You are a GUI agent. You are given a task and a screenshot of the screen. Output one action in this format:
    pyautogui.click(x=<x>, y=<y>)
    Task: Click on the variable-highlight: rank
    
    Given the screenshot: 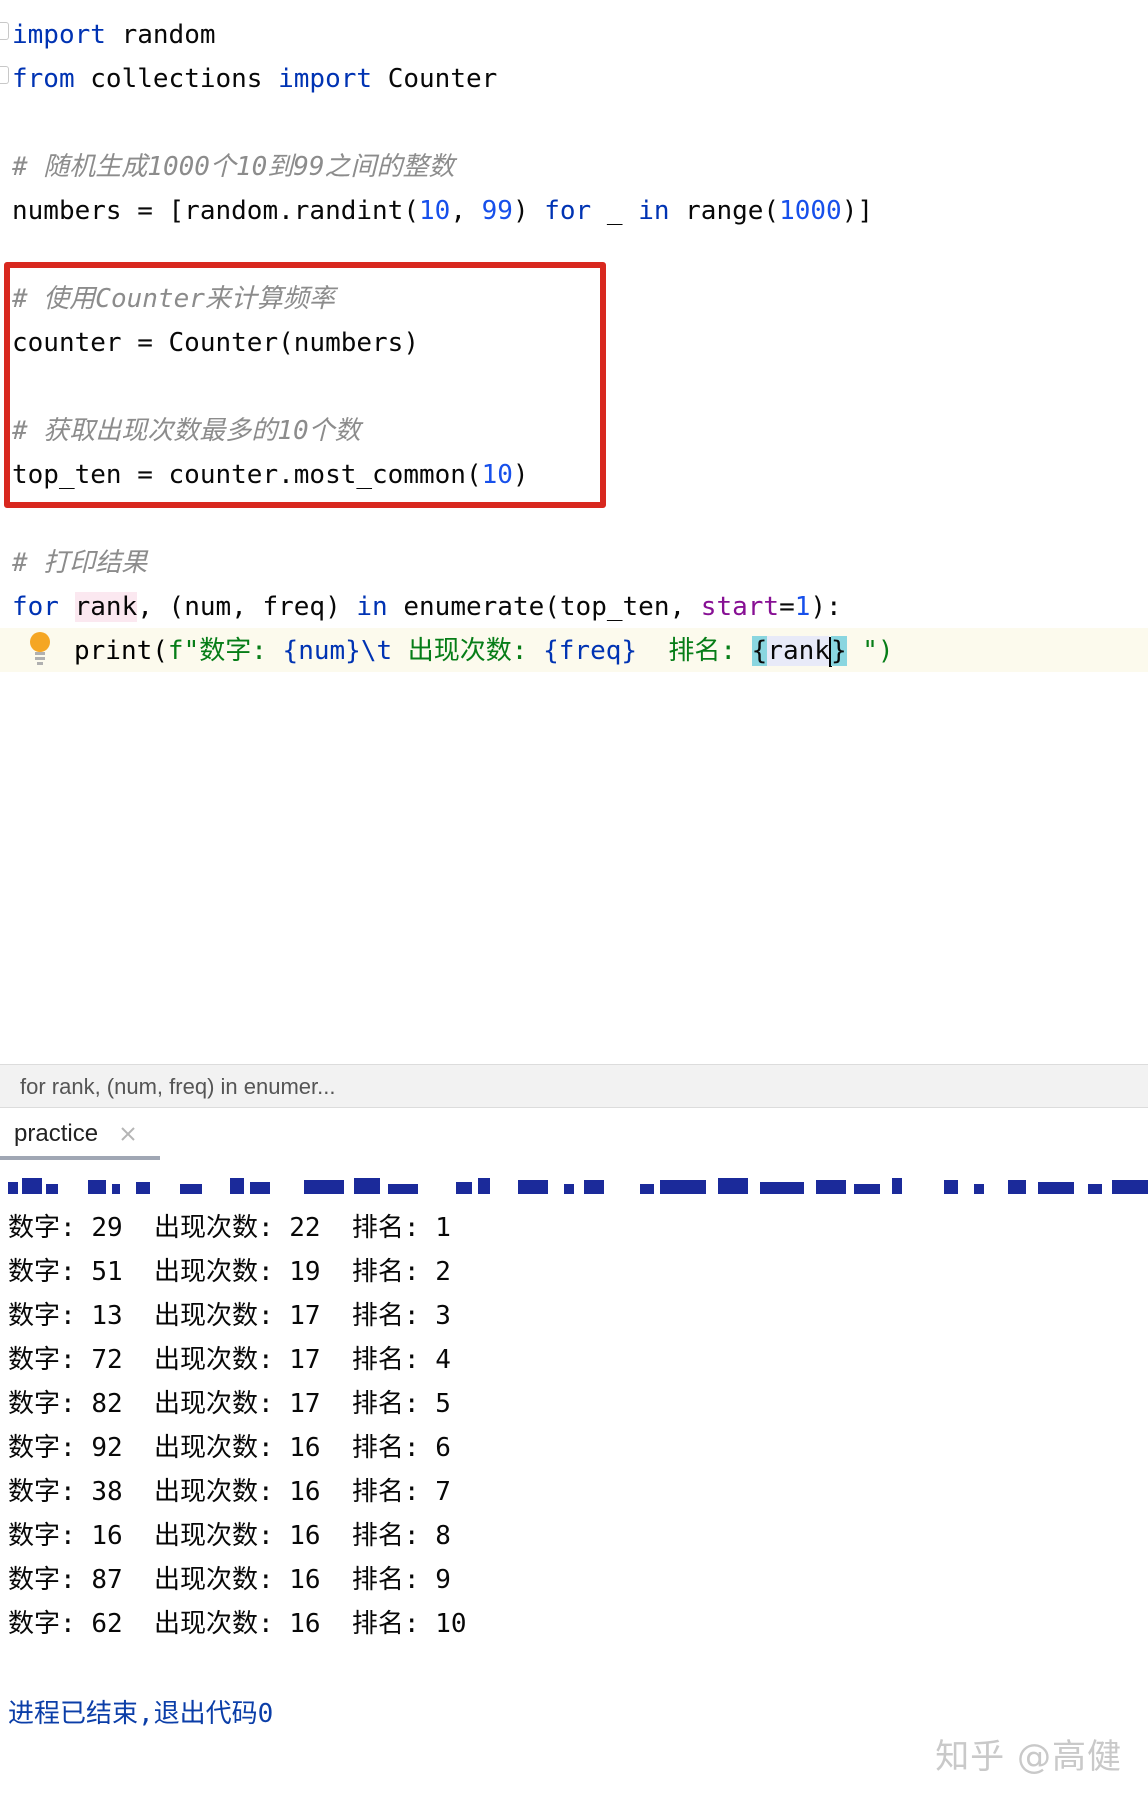 What is the action you would take?
    pyautogui.click(x=106, y=607)
    